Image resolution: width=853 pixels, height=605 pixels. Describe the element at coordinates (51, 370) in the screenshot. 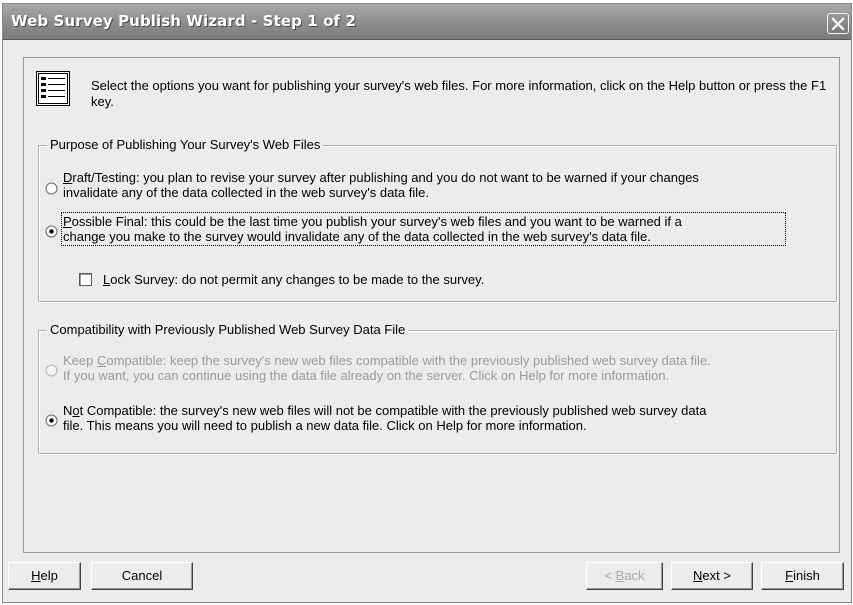

I see `keep-compatible-radio` at that location.